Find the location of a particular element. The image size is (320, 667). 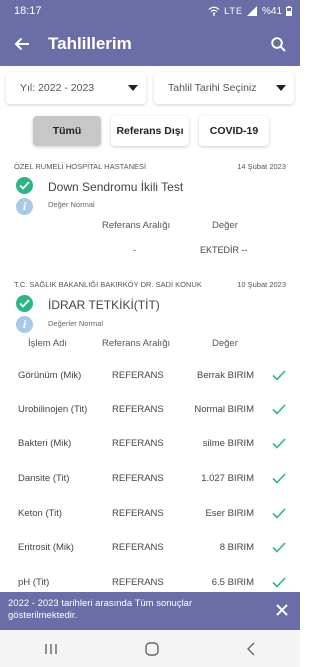

test-title: İDRAR TETKİKİ(TİT) is located at coordinates (104, 305).